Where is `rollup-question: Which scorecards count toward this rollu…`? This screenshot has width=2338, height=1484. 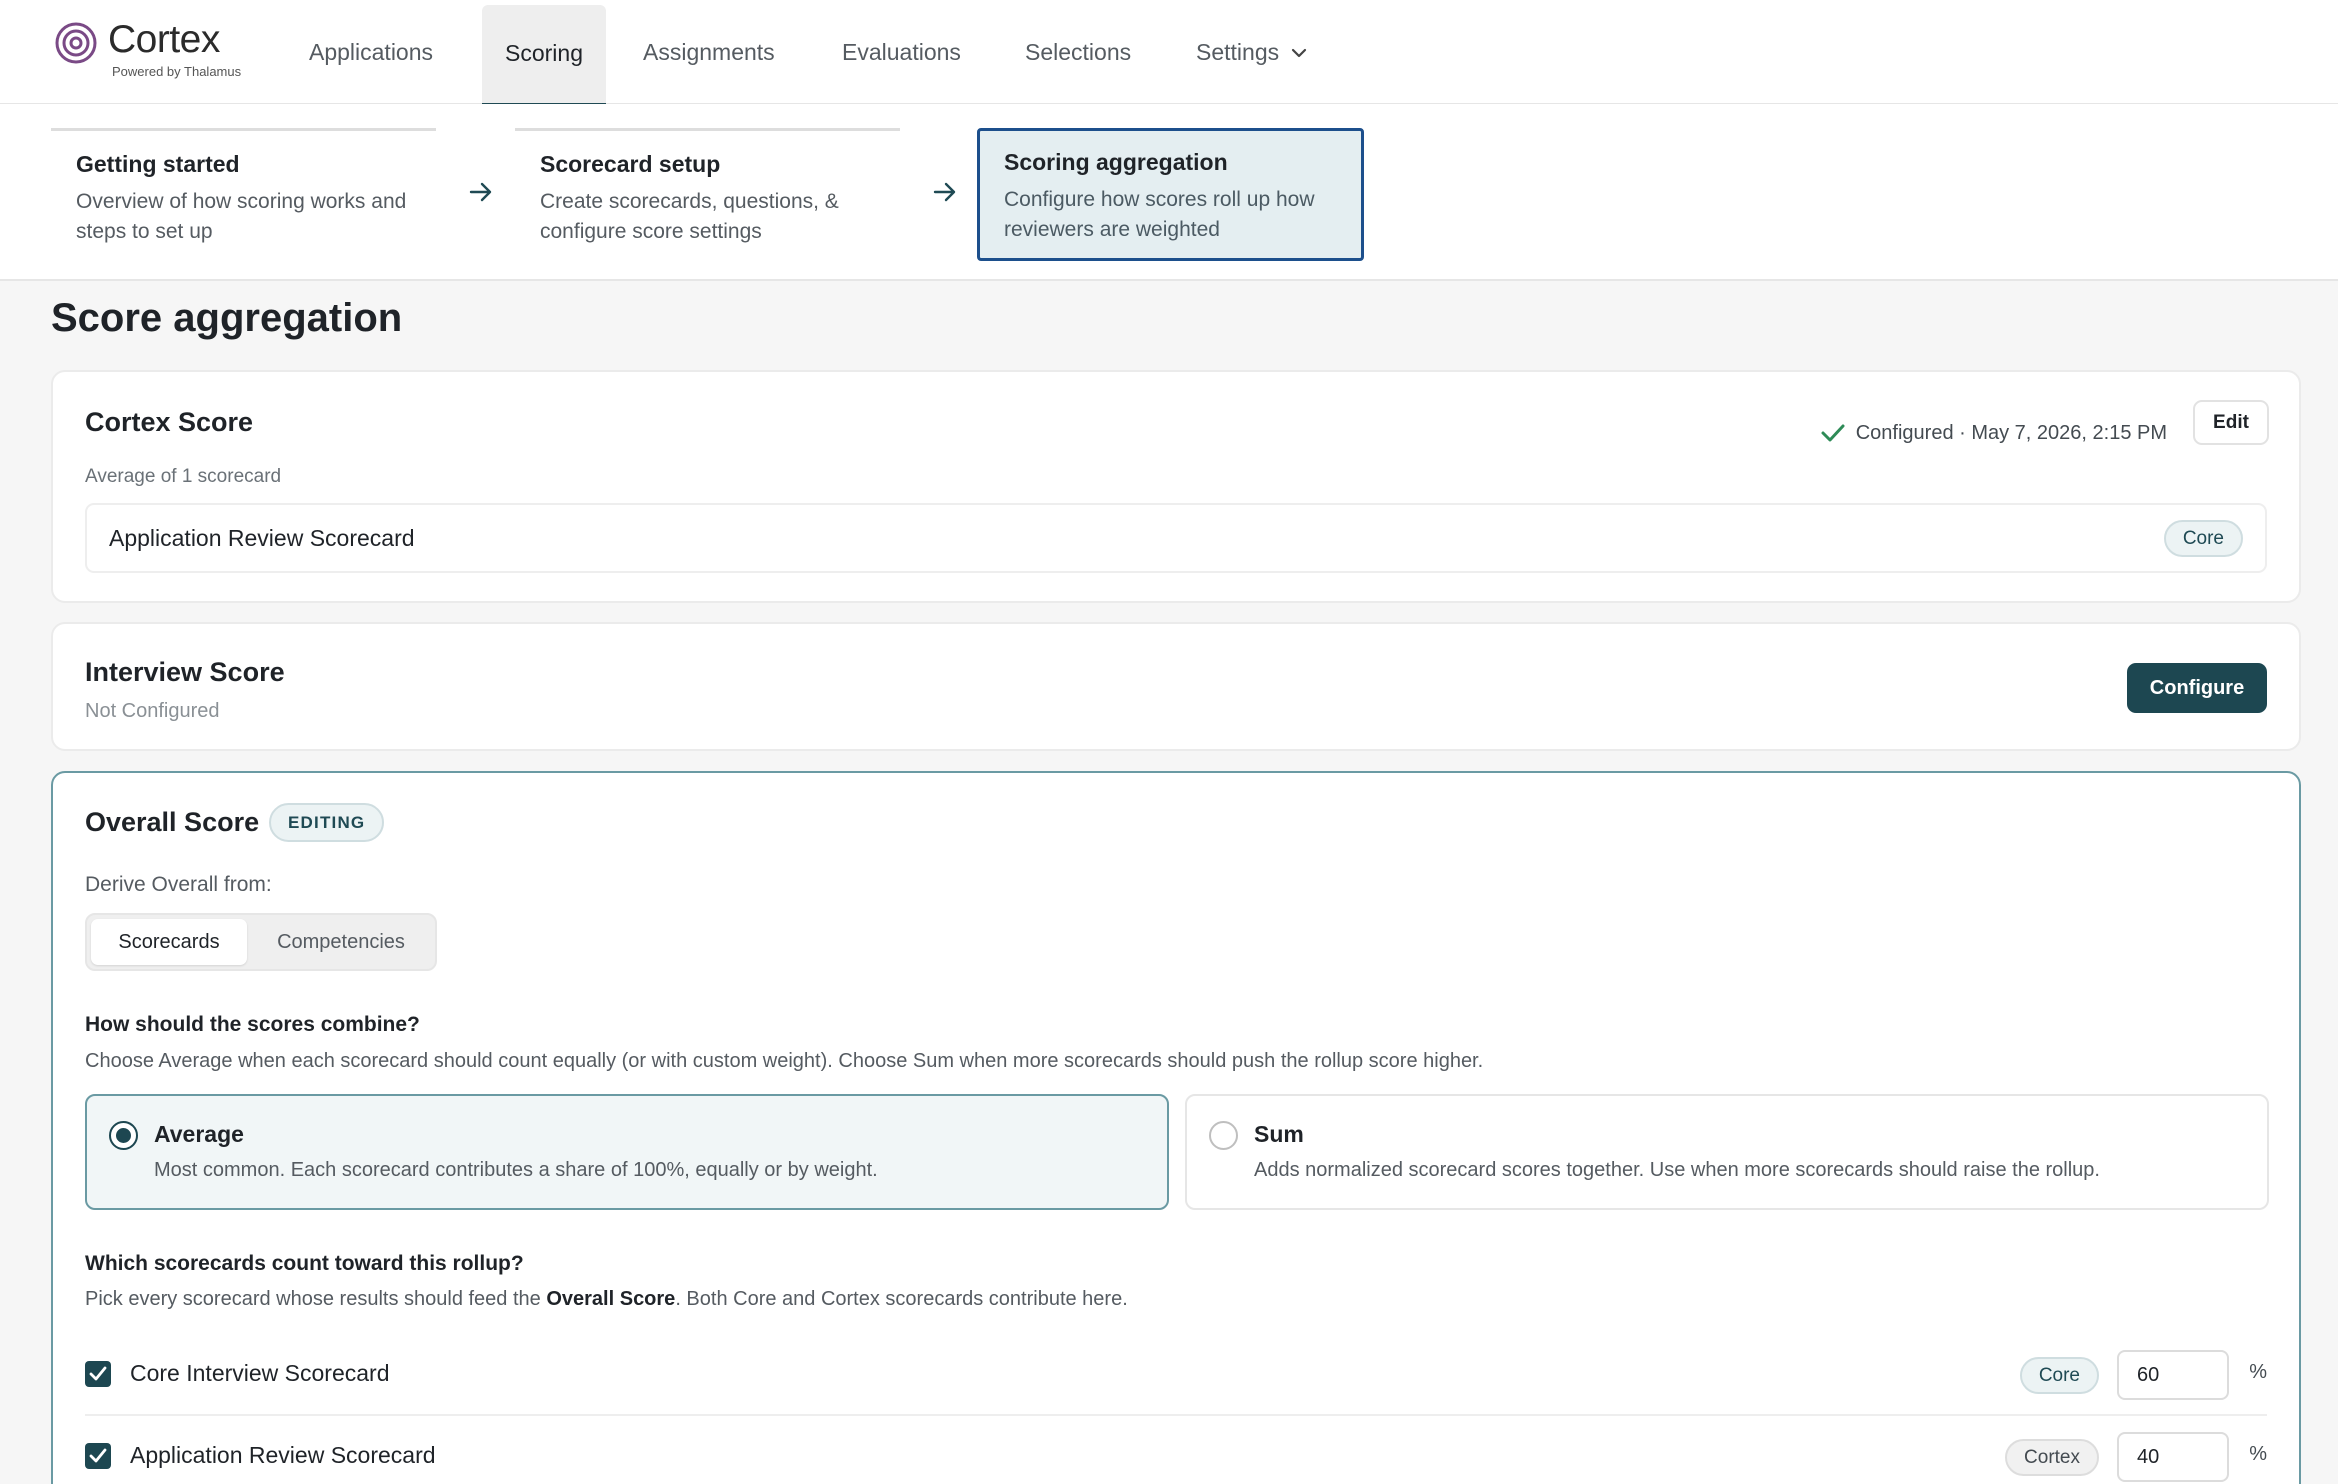 rollup-question: Which scorecards count toward this rollu… is located at coordinates (304, 1263).